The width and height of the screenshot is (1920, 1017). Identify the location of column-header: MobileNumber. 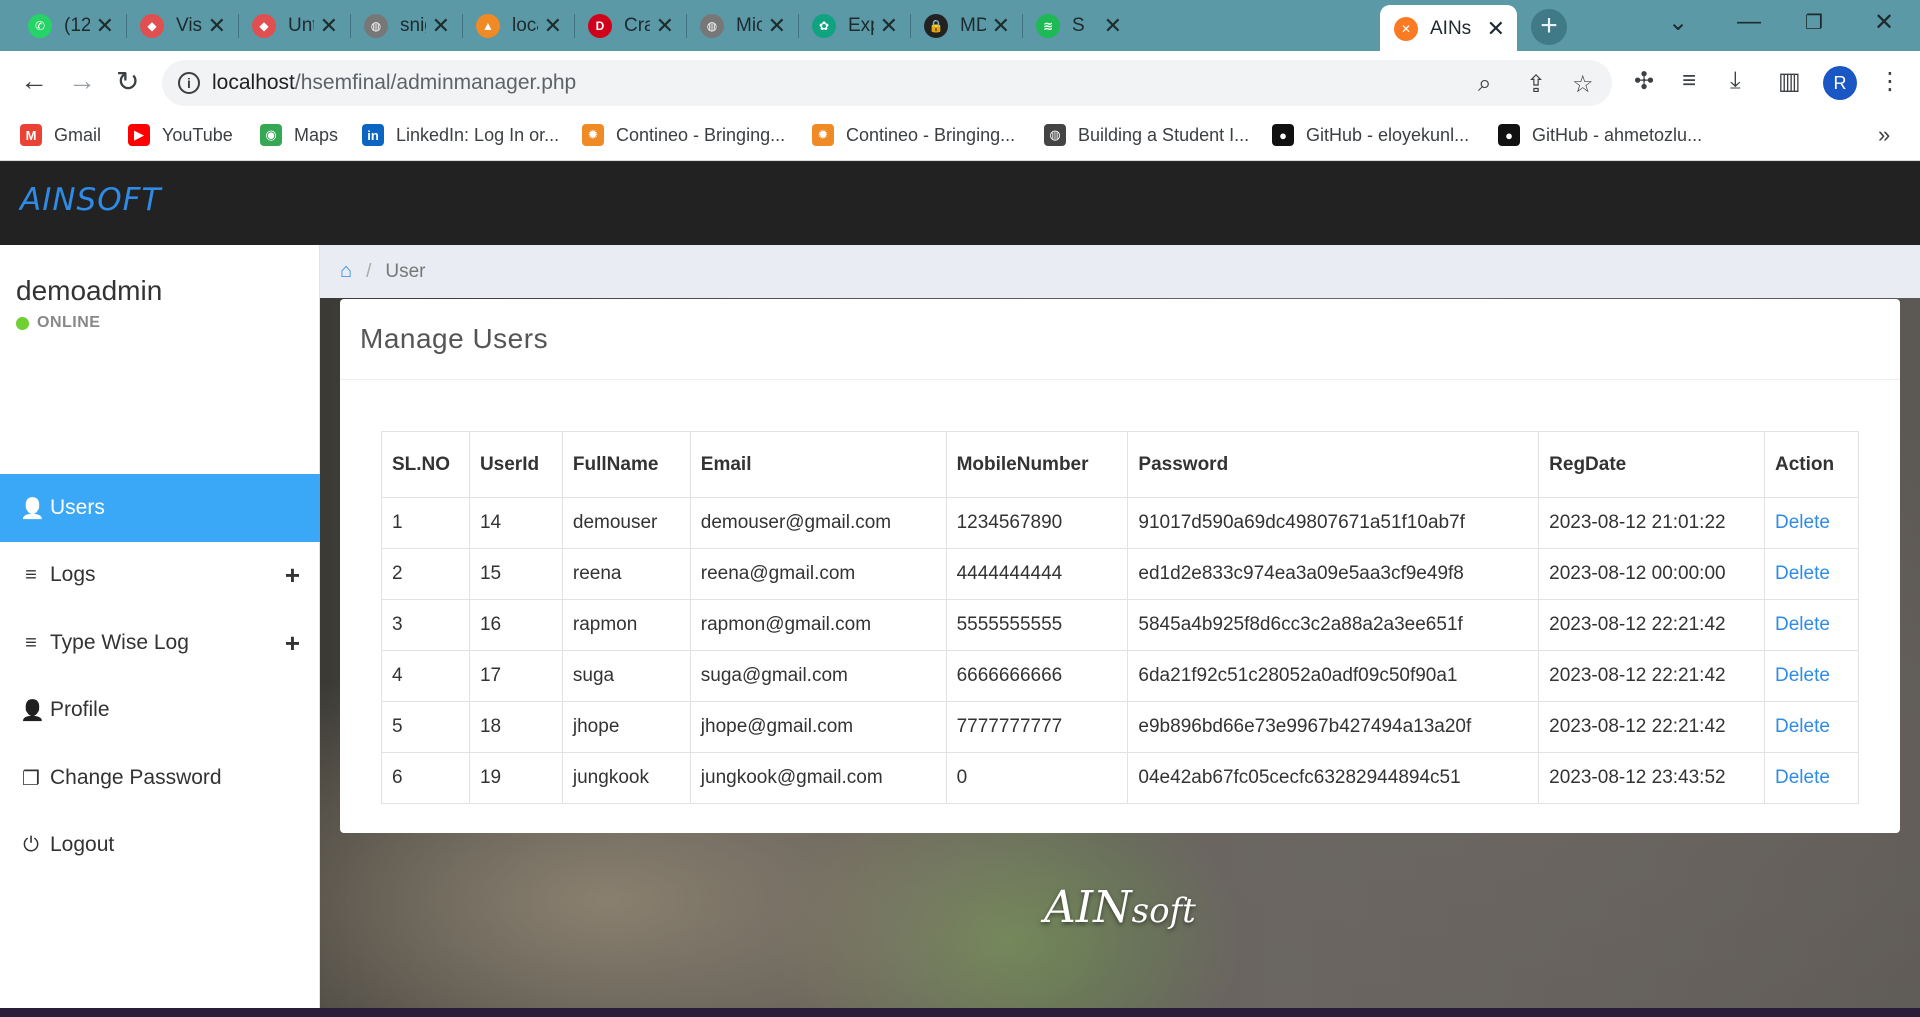
(1037, 464).